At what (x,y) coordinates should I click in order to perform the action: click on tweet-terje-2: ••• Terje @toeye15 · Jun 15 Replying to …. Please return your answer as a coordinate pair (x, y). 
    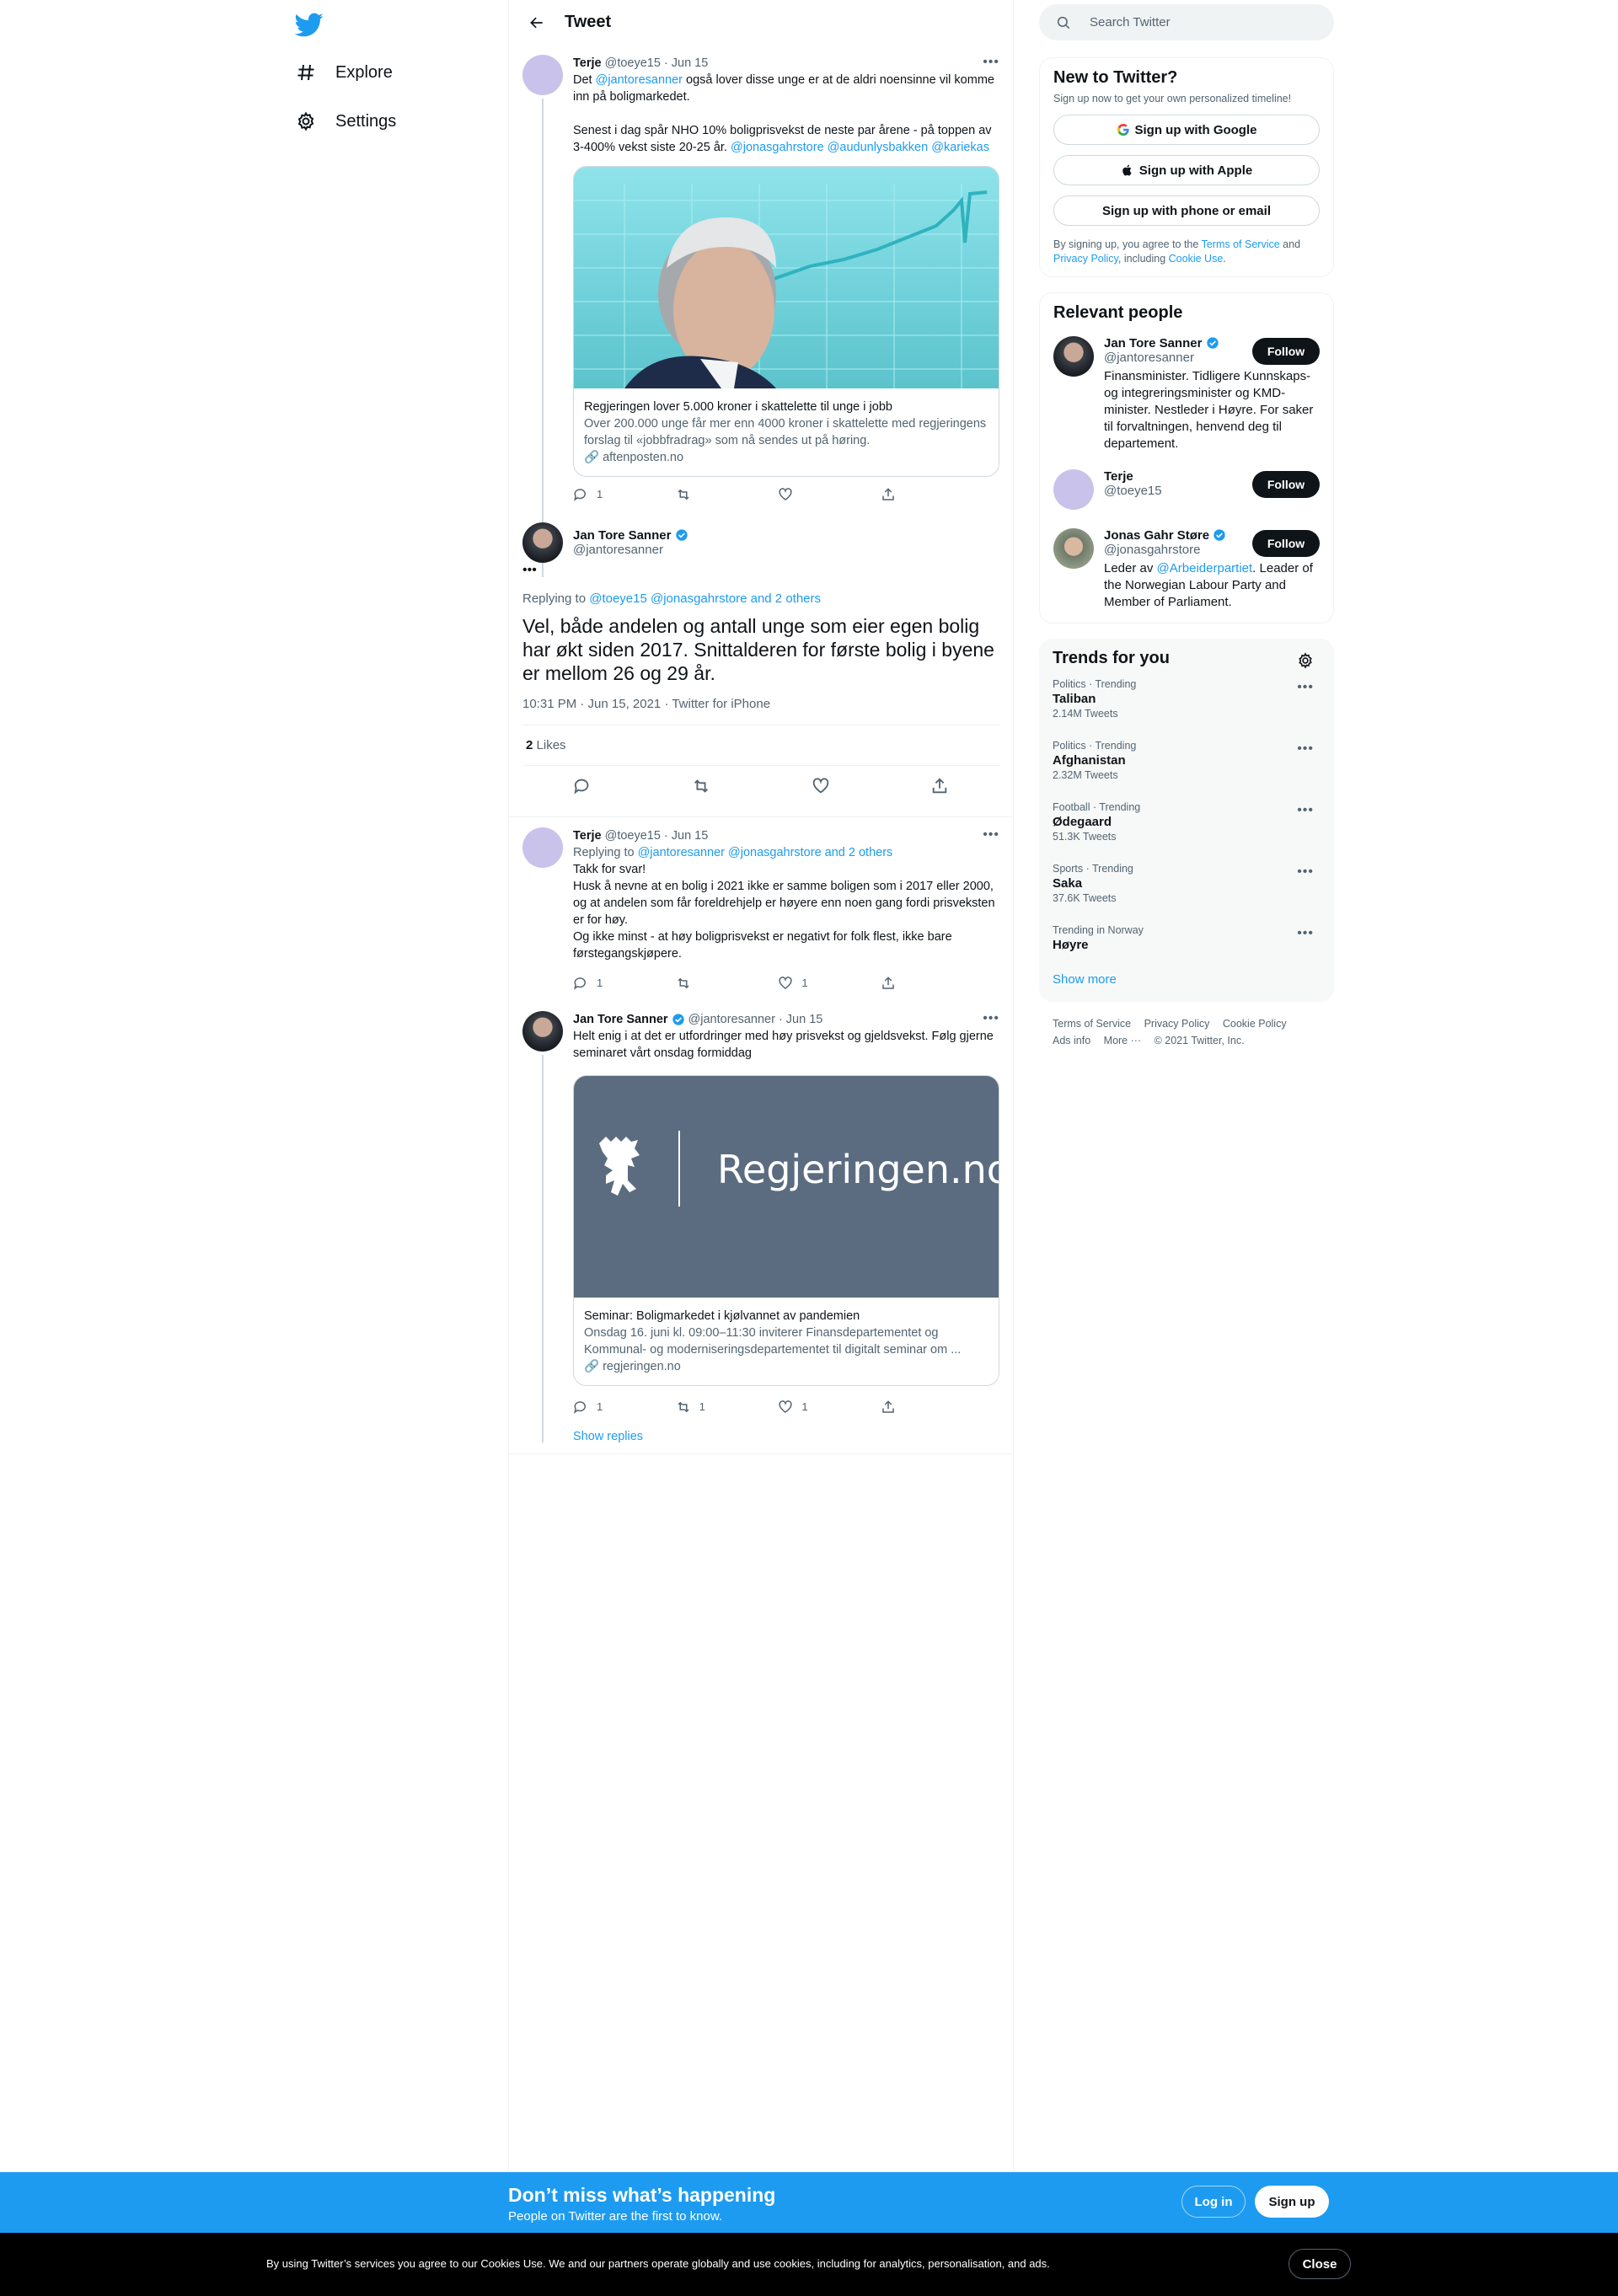
    Looking at the image, I should click on (761, 909).